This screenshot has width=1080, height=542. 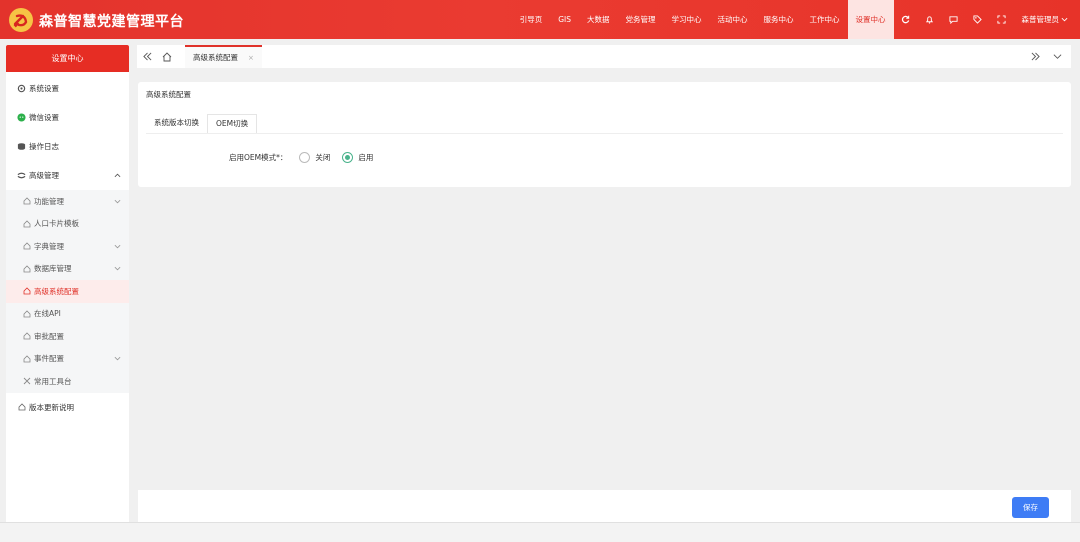 I want to click on sidebar-item-label: 微信设置, so click(x=44, y=117).